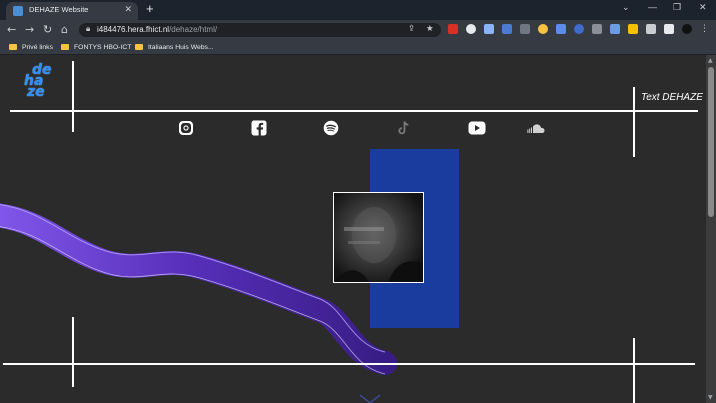  What do you see at coordinates (710, 60) in the screenshot?
I see `scroll-up-arrow-icon: ▲` at bounding box center [710, 60].